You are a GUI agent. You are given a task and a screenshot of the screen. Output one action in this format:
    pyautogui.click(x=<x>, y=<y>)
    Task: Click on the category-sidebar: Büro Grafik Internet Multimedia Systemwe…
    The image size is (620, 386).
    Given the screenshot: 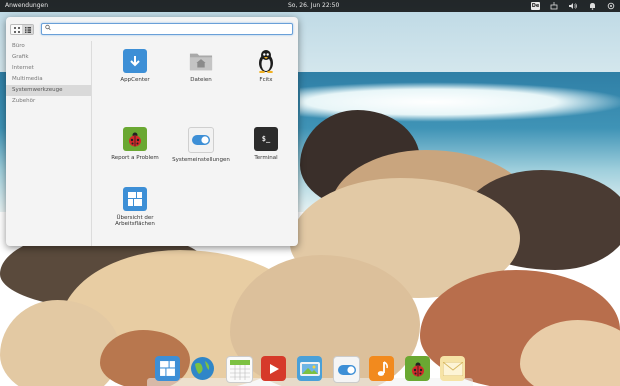 What is the action you would take?
    pyautogui.click(x=49, y=143)
    